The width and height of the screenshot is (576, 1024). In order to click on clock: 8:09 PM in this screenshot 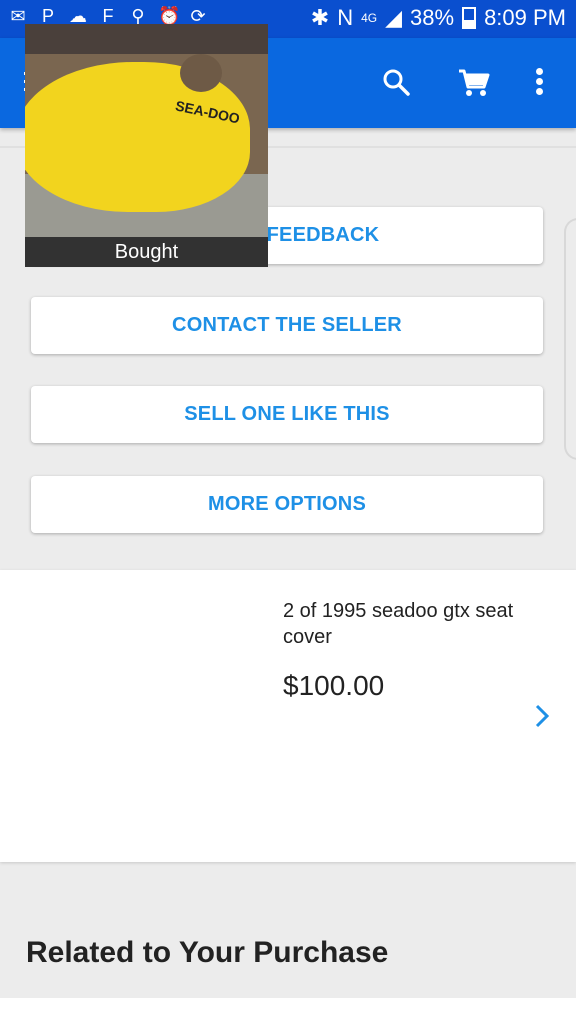, I will do `click(525, 17)`.